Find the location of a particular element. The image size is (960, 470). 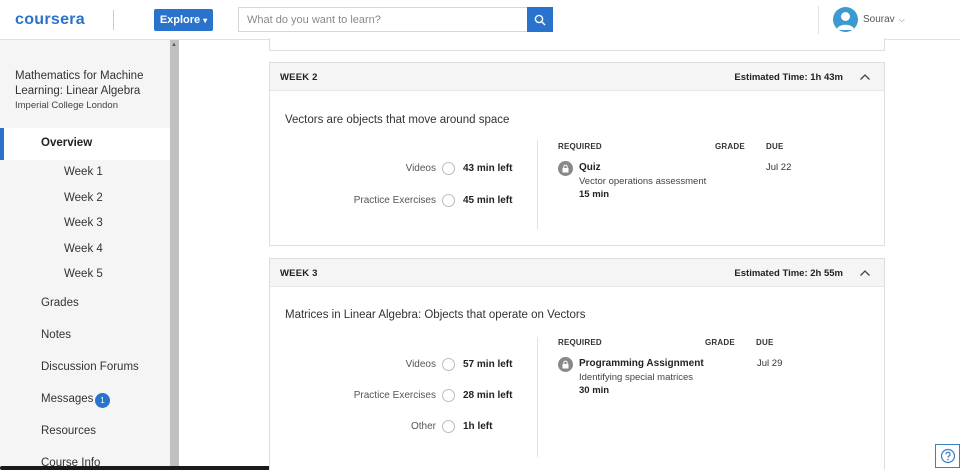

chevron-down-icon: ⌵ is located at coordinates (901, 19).